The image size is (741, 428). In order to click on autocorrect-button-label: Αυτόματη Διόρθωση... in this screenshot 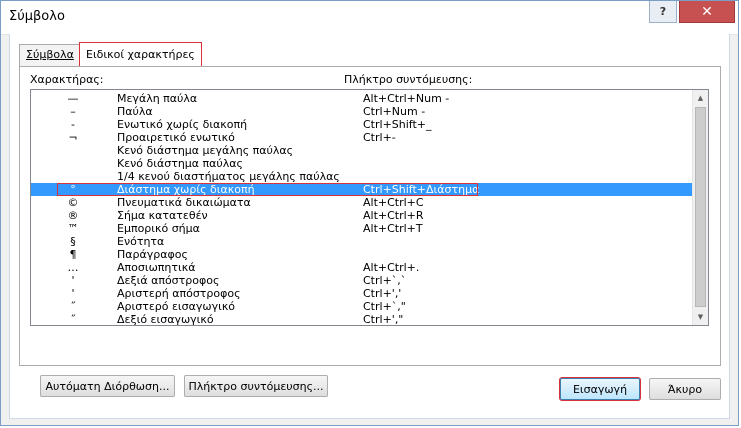, I will do `click(107, 386)`.